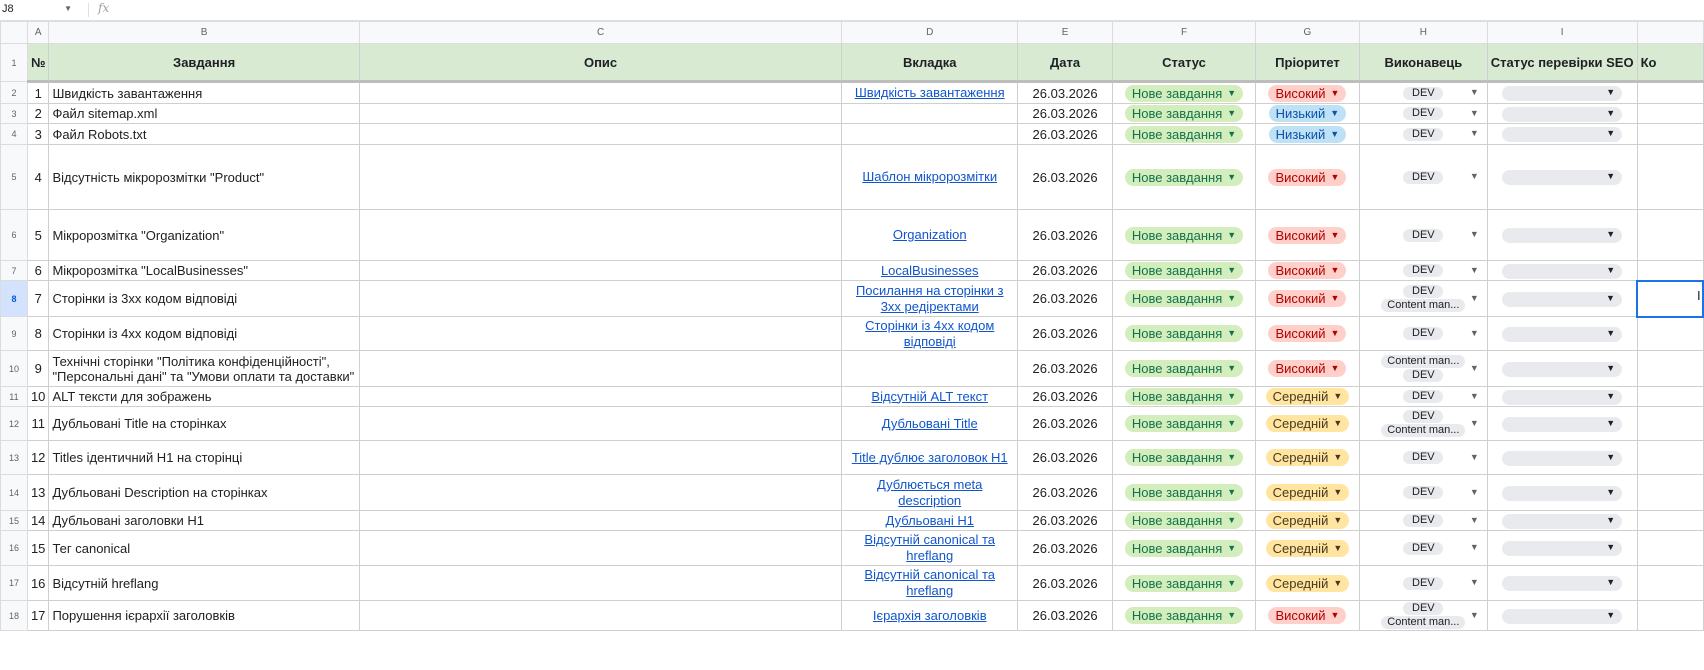 Image resolution: width=1704 pixels, height=670 pixels. What do you see at coordinates (38, 134) in the screenshot?
I see `number-cell: 3` at bounding box center [38, 134].